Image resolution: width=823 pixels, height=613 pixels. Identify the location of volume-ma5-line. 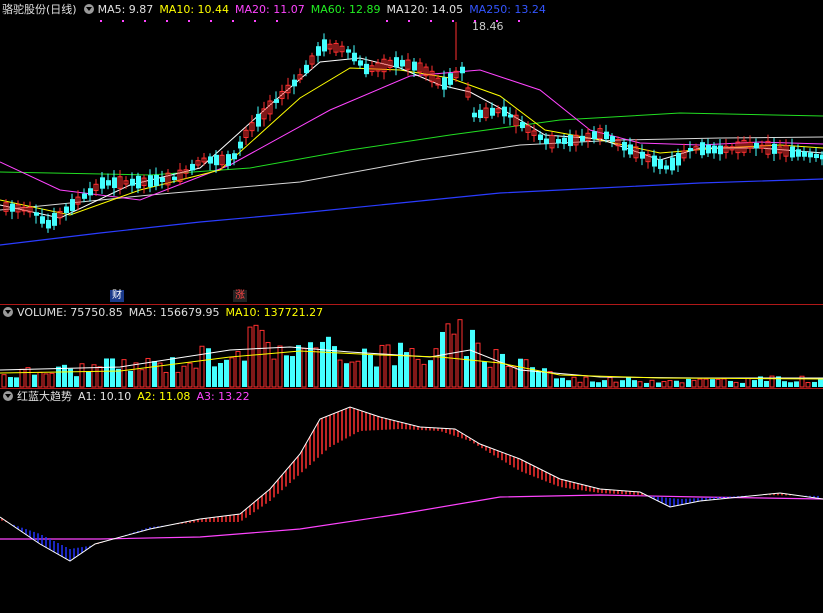
(411, 362).